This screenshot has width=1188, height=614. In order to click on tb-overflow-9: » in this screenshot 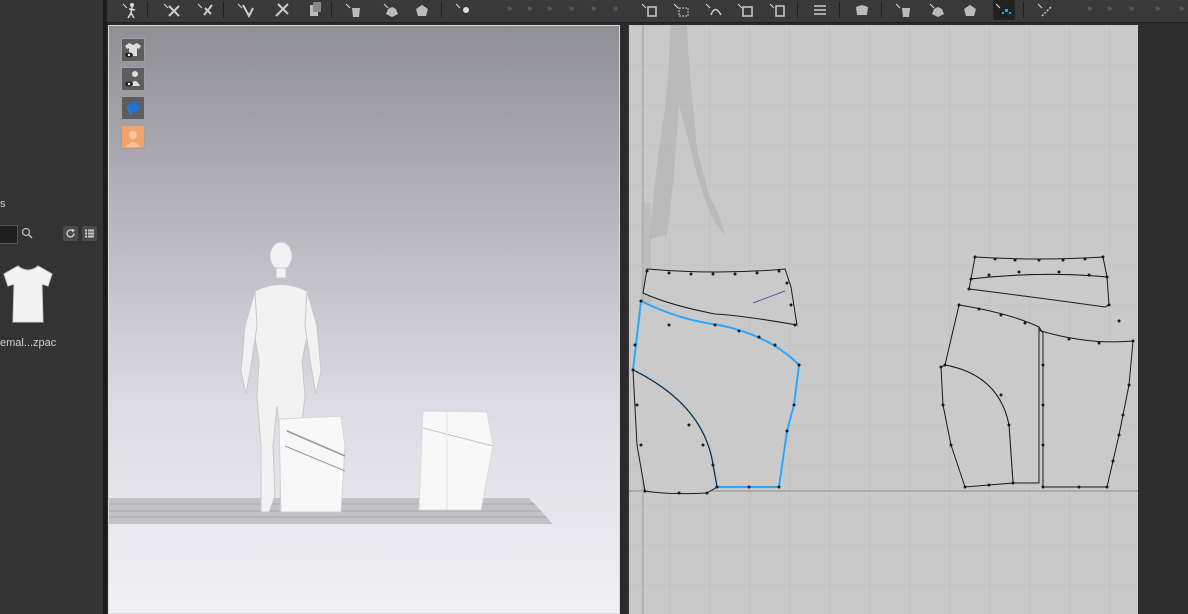, I will do `click(1131, 8)`.